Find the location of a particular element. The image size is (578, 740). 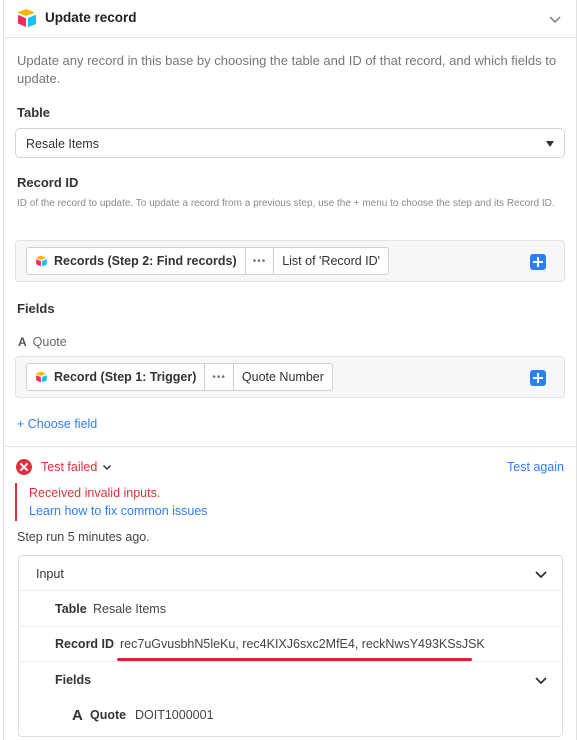

field-name: Quote is located at coordinates (49, 342).